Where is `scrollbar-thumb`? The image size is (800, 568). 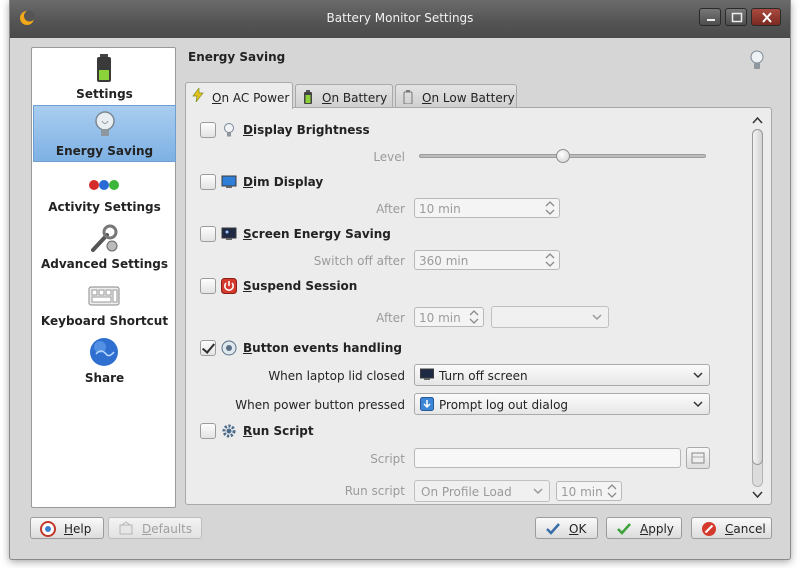
scrollbar-thumb is located at coordinates (757, 297).